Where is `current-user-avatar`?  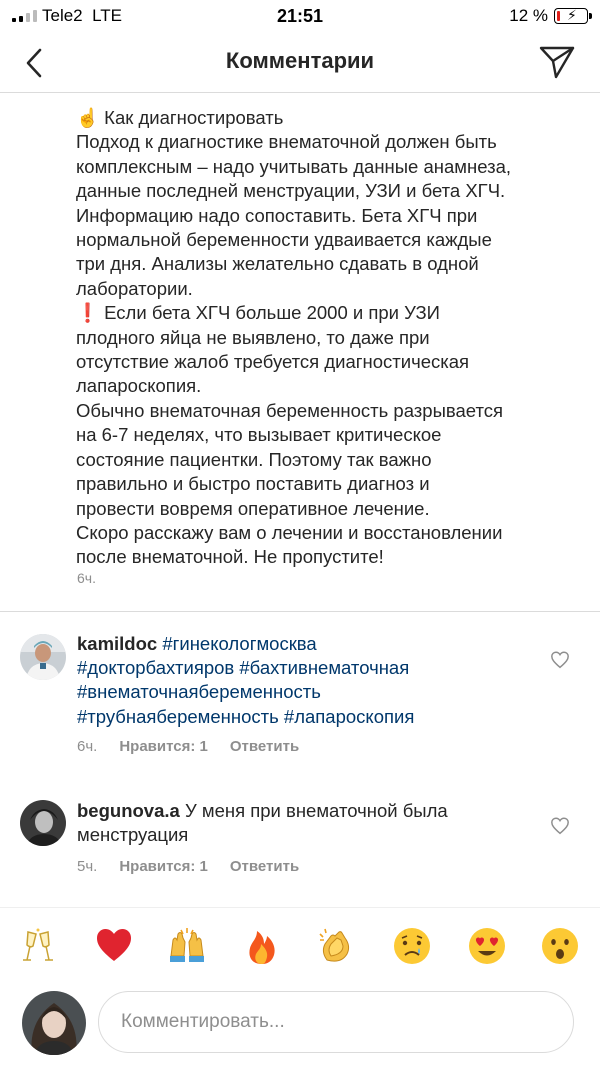
current-user-avatar is located at coordinates (54, 1023).